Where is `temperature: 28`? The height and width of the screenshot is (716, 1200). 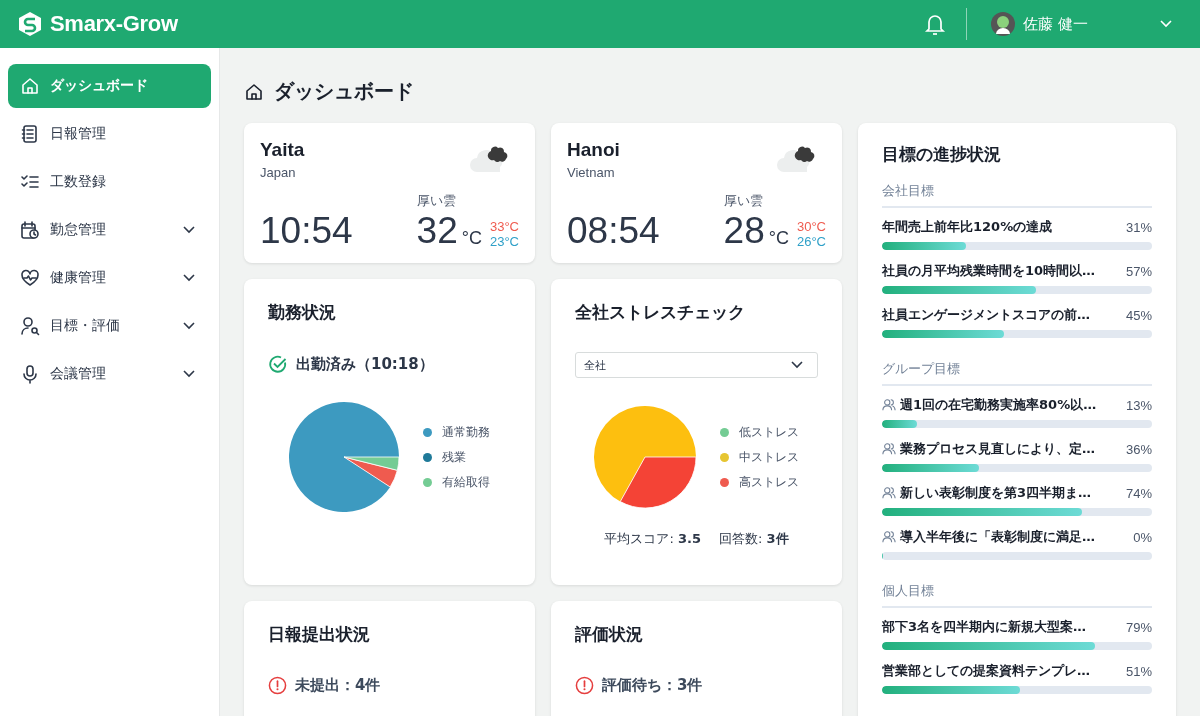 temperature: 28 is located at coordinates (744, 230).